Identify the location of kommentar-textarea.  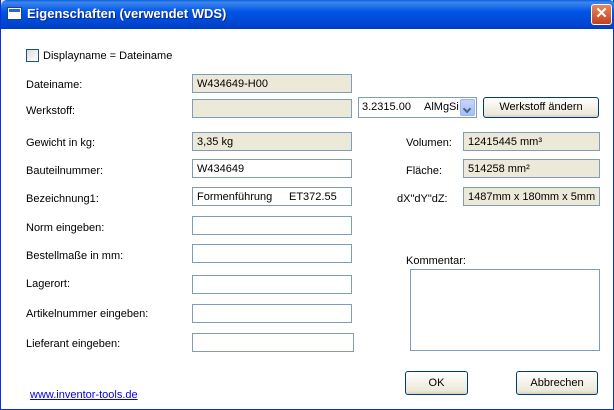
(505, 310).